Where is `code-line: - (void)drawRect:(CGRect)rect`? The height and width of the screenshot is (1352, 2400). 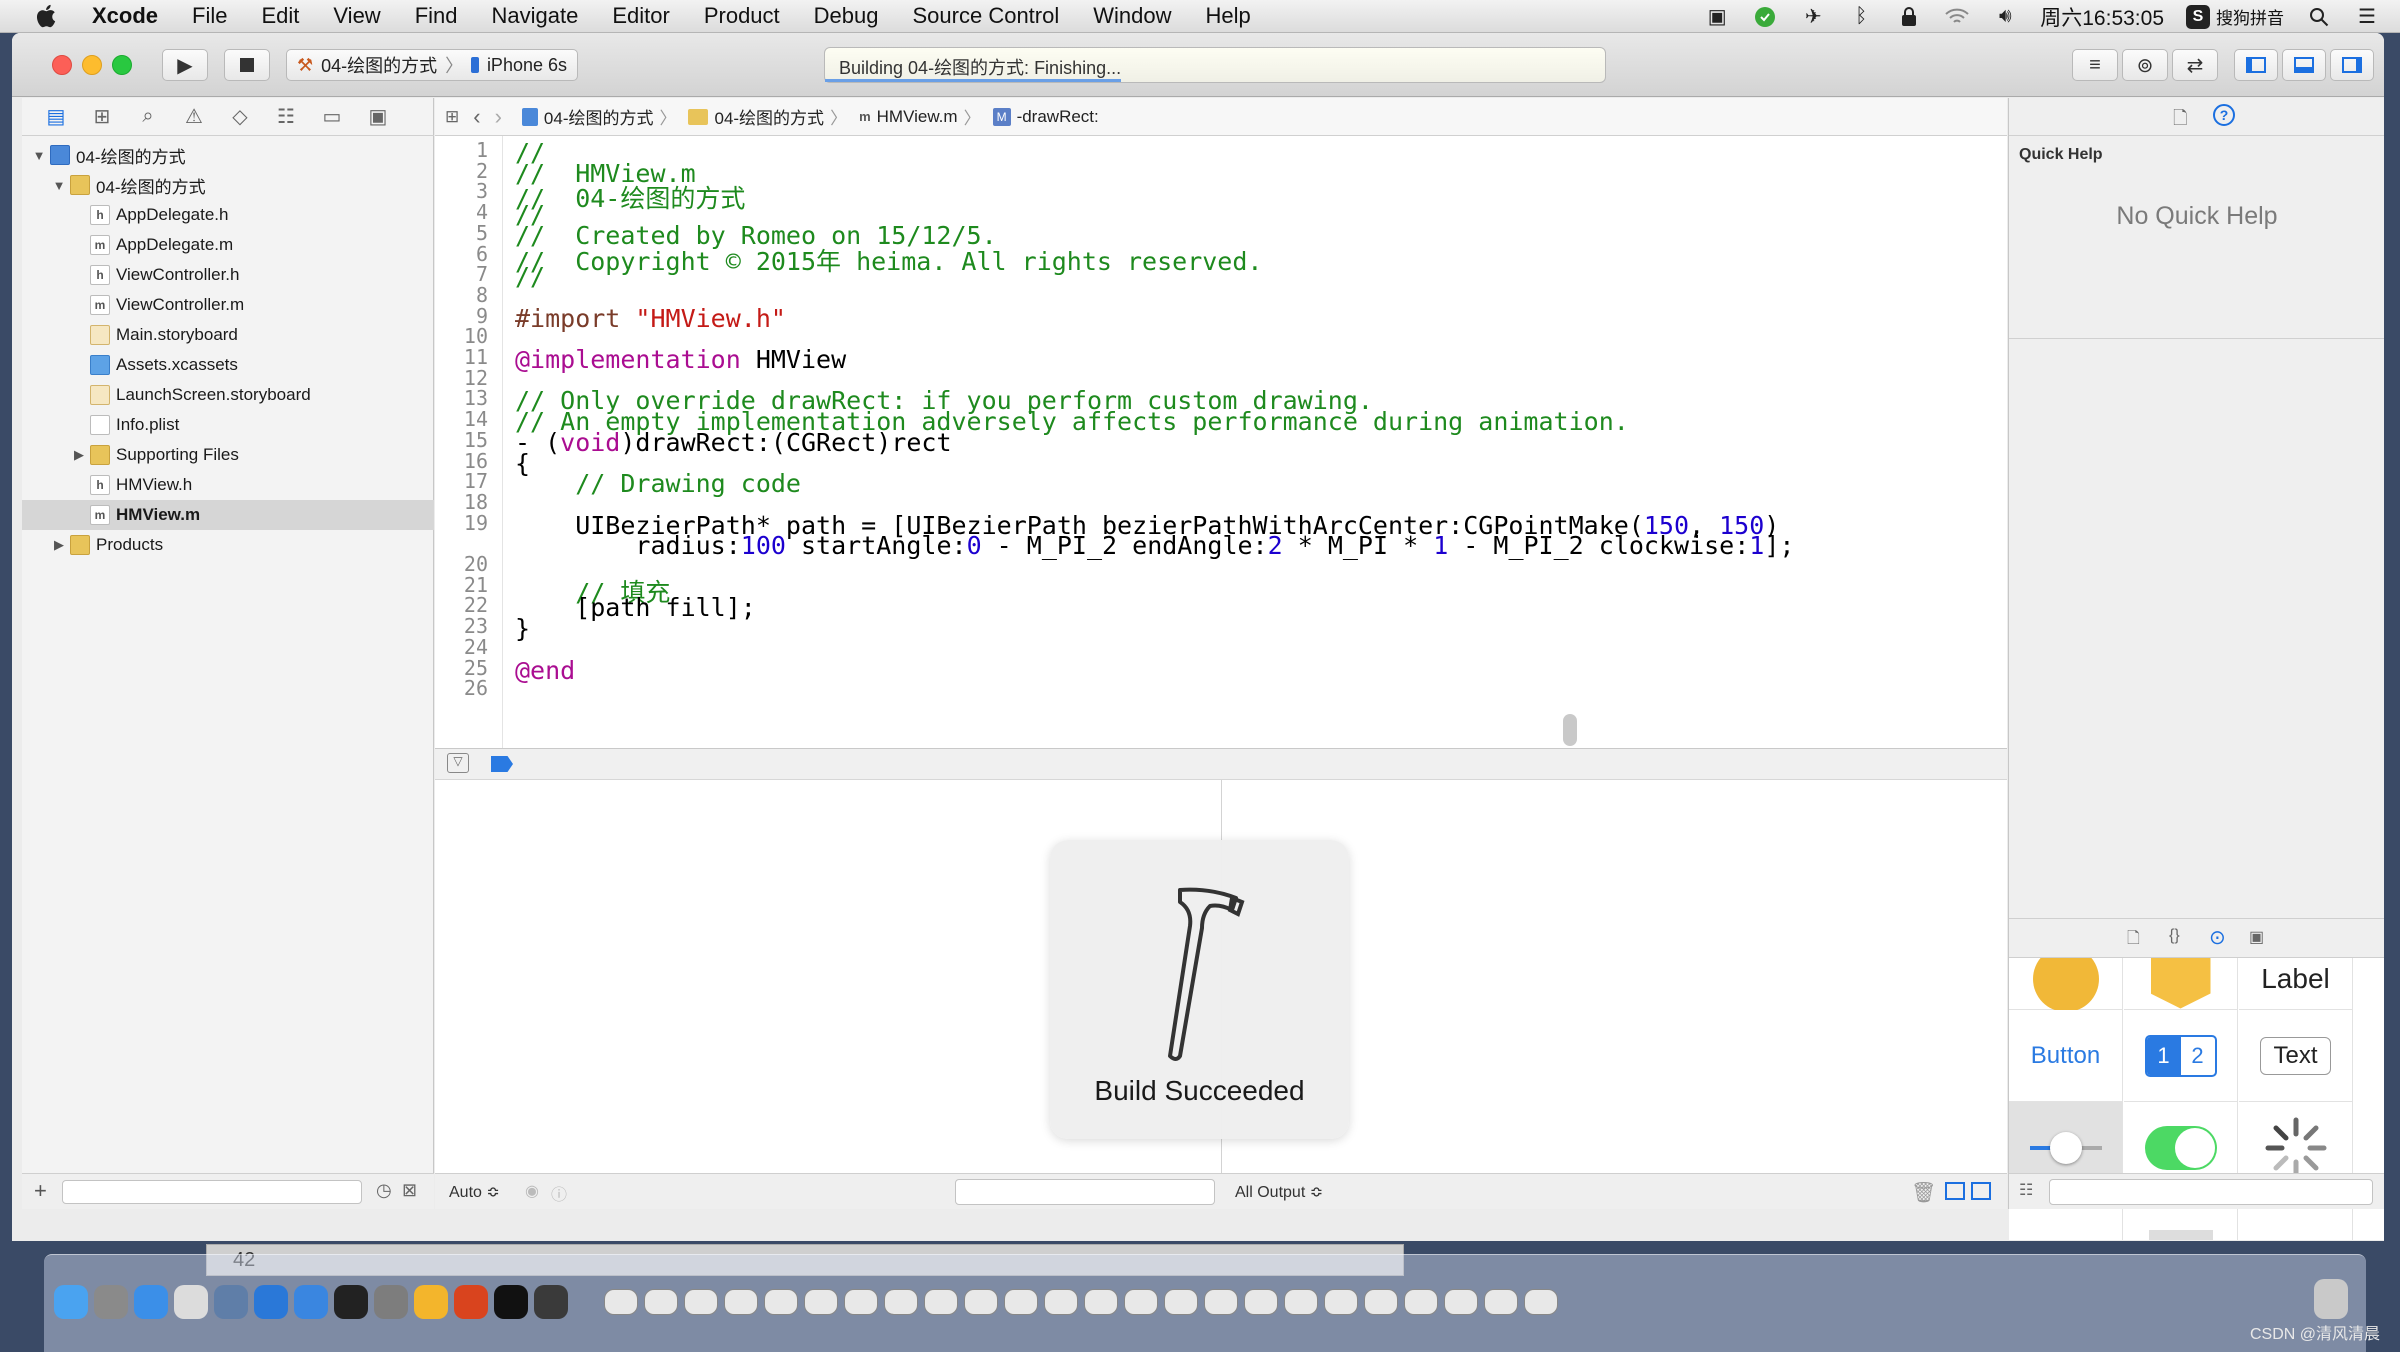 code-line: - (void)drawRect:(CGRect)rect is located at coordinates (733, 442).